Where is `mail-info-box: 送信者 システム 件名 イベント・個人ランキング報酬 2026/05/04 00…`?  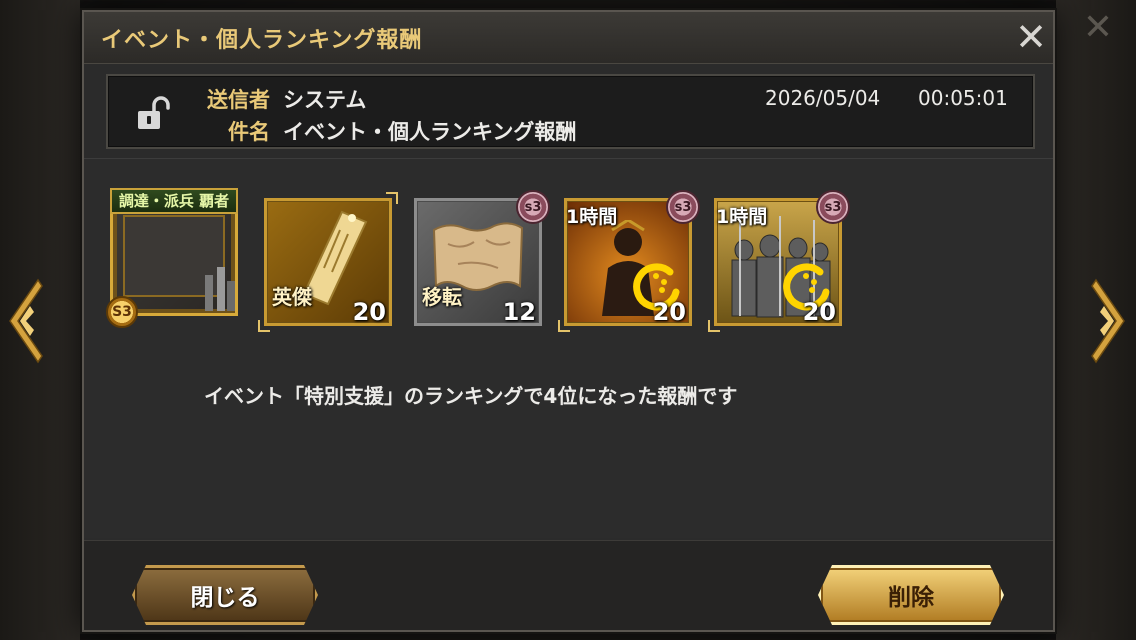 mail-info-box: 送信者 システム 件名 イベント・個人ランキング報酬 2026/05/04 00… is located at coordinates (570, 111).